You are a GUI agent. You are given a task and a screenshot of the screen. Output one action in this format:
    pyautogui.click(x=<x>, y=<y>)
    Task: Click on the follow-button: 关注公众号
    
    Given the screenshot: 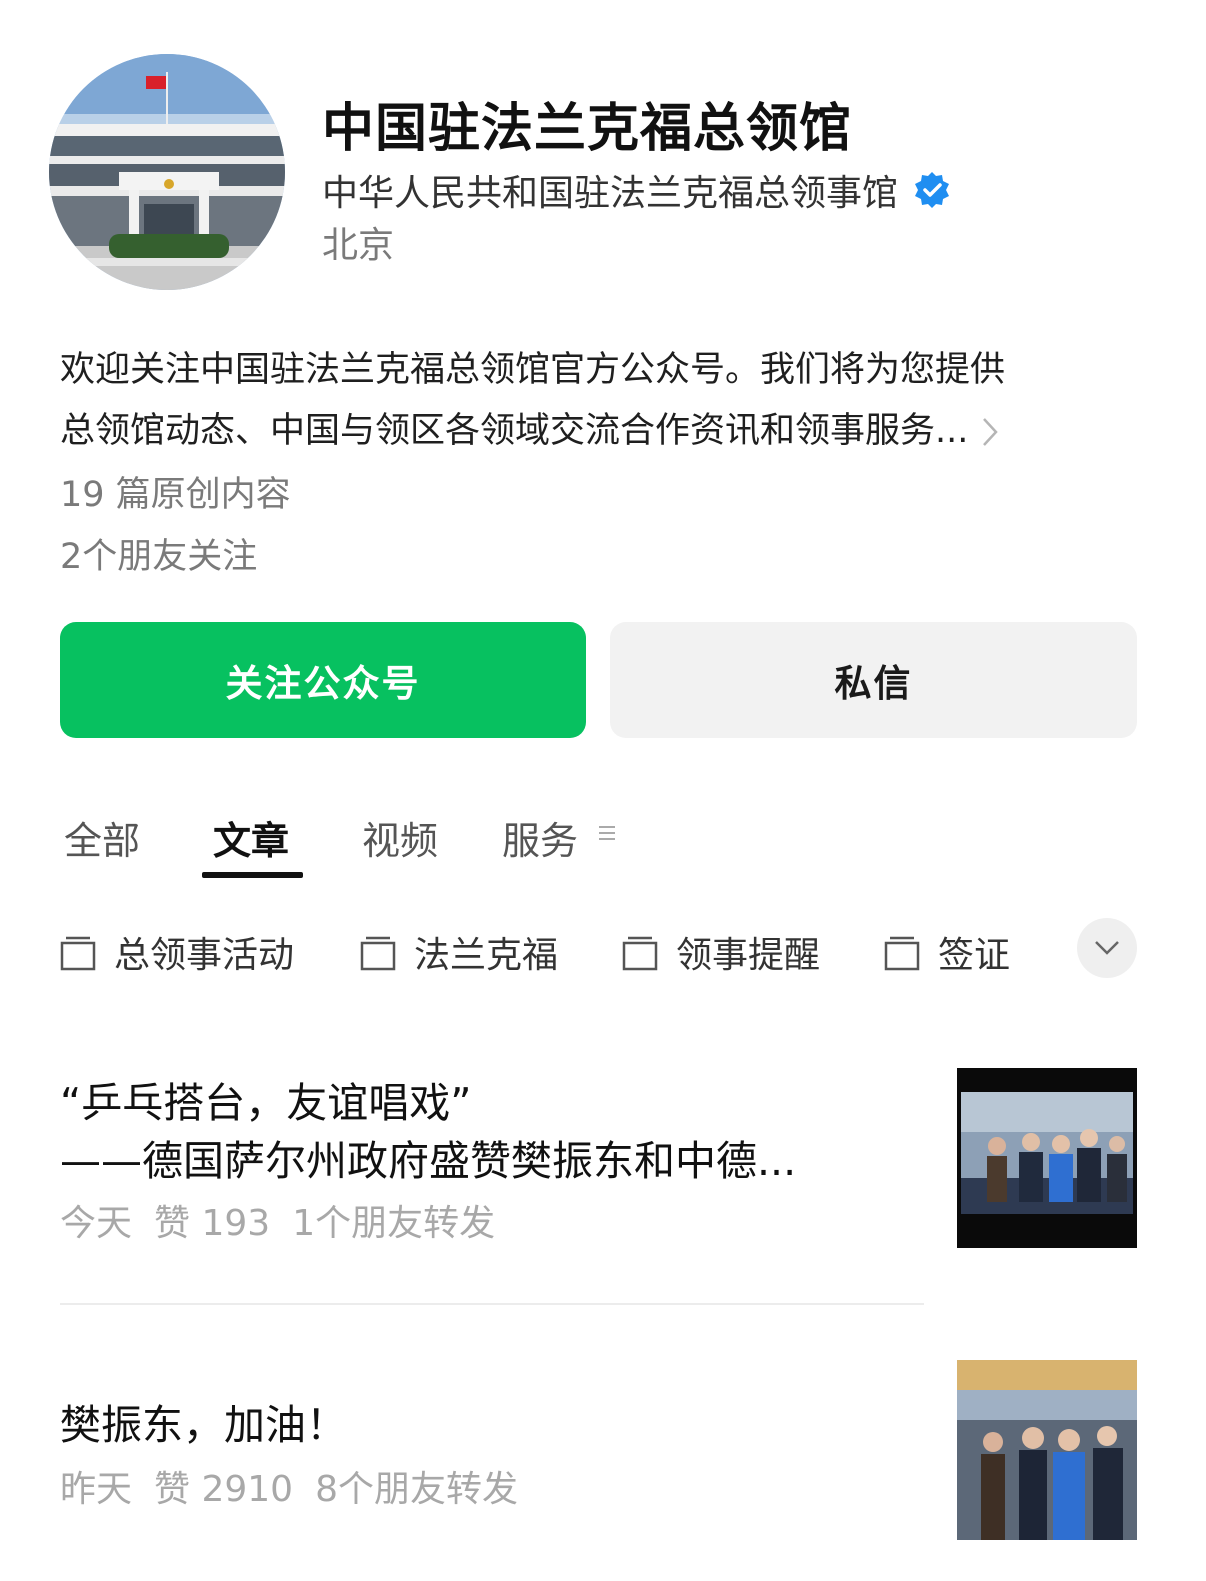 What is the action you would take?
    pyautogui.click(x=323, y=680)
    